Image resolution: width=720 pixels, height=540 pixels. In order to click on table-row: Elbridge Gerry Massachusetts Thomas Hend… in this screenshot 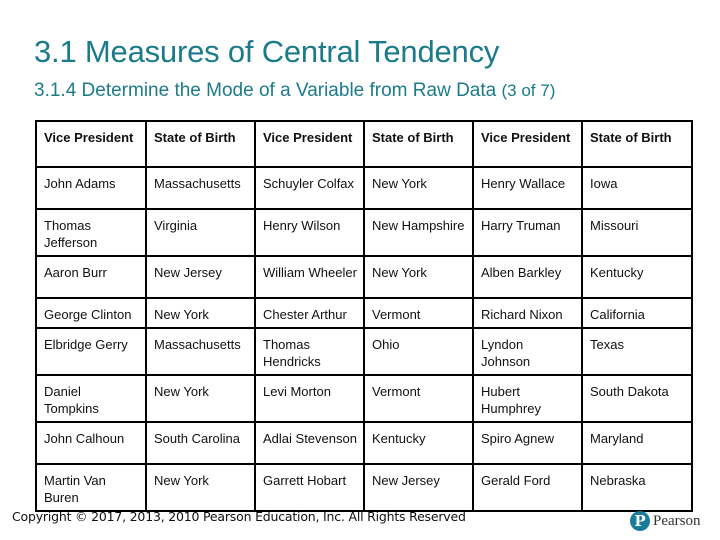, I will do `click(364, 351)`.